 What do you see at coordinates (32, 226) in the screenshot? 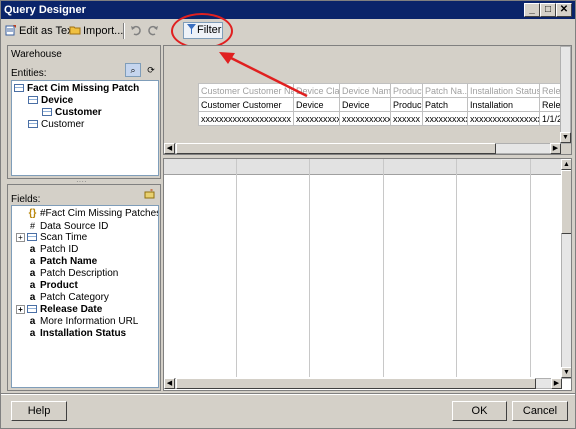
I see `numeric-field-icon: #` at bounding box center [32, 226].